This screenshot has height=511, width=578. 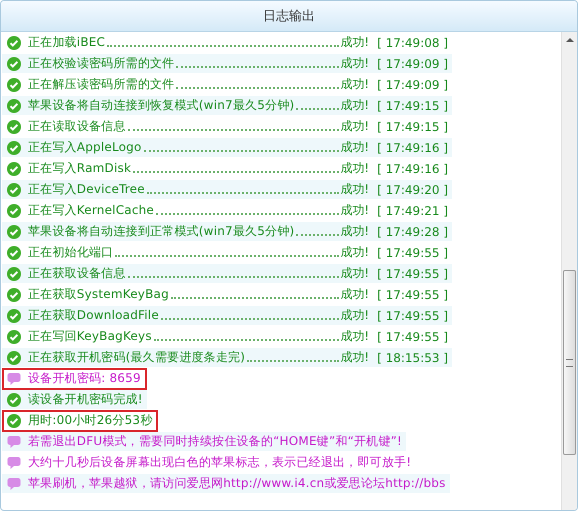 I want to click on timestamp: [ 17:49:08 ], so click(x=412, y=43).